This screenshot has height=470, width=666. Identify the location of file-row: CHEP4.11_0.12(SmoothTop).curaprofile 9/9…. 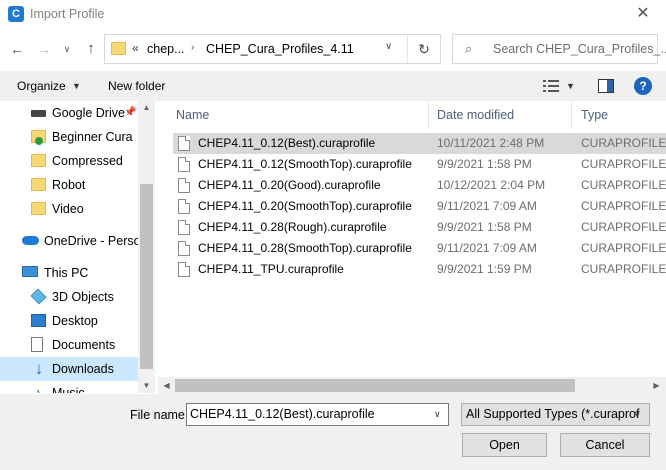
(419, 164).